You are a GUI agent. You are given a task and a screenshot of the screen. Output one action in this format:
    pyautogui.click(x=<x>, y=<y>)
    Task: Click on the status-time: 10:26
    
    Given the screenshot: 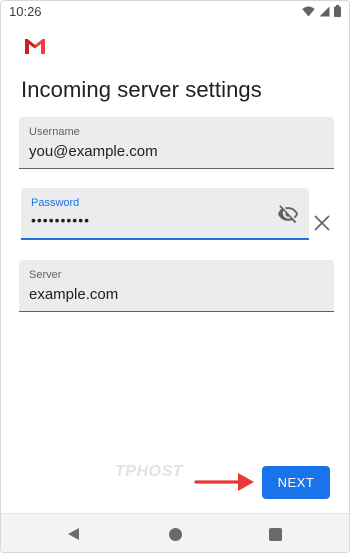 What is the action you would take?
    pyautogui.click(x=25, y=11)
    